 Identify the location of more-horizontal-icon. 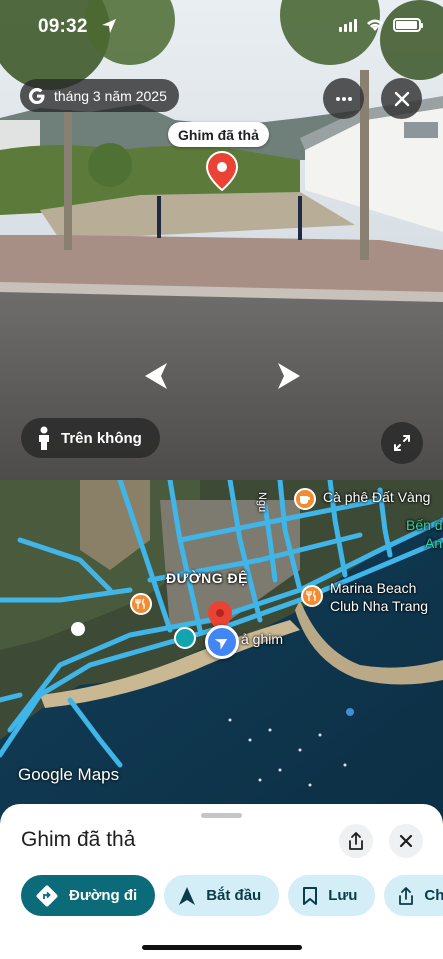
(343, 98).